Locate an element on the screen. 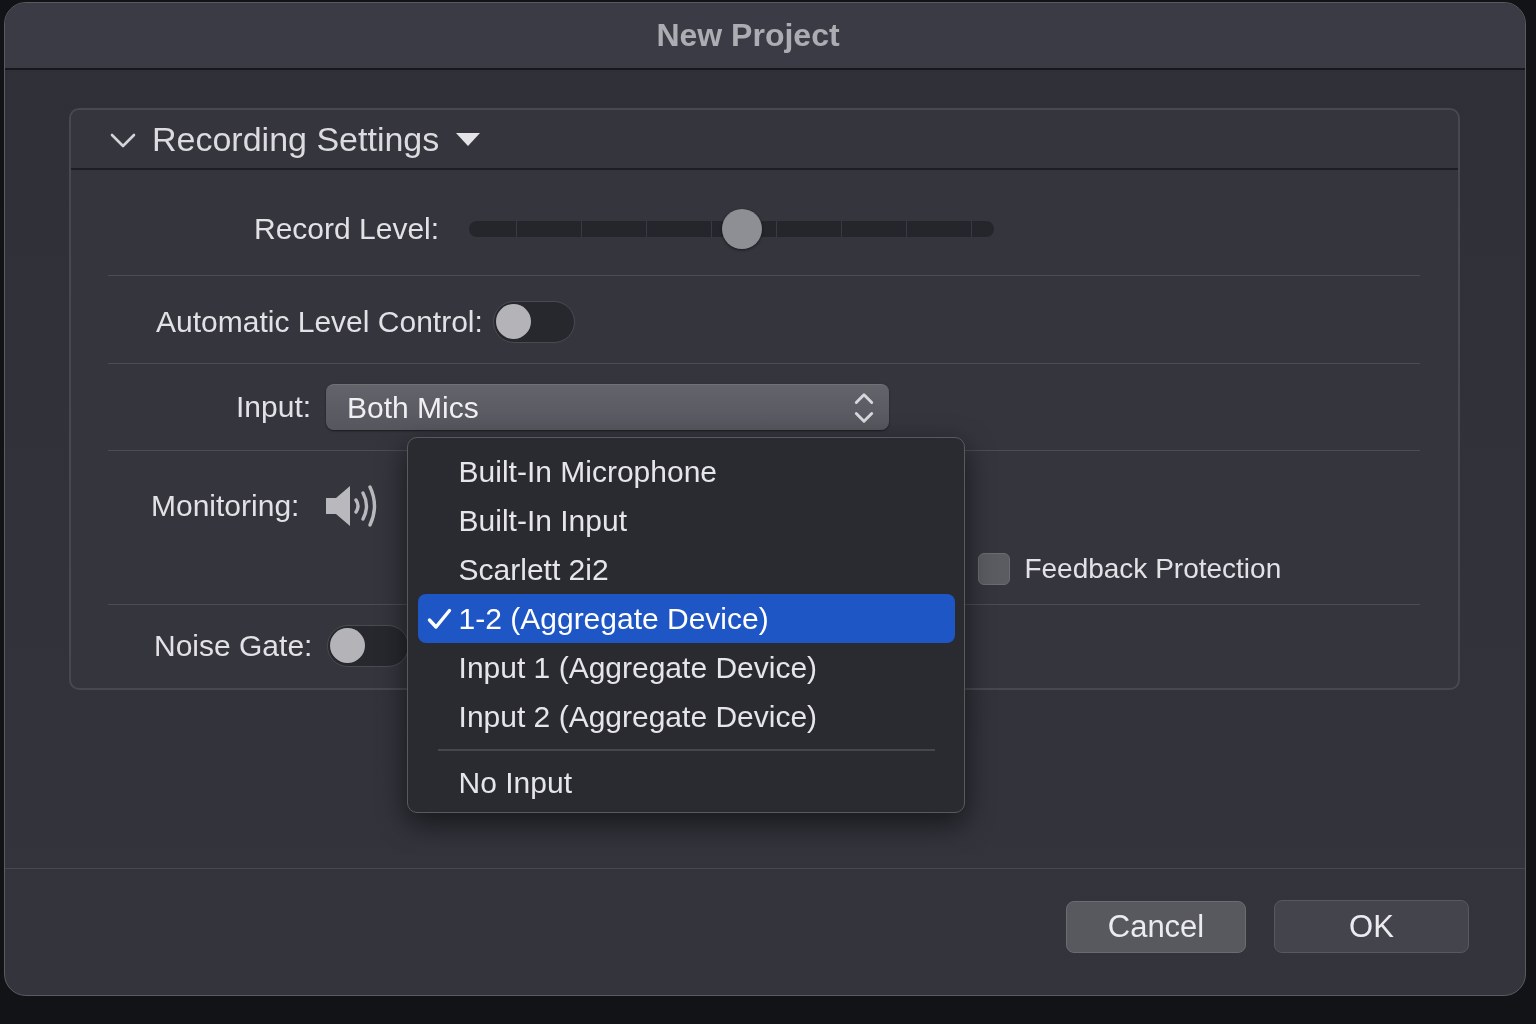 The height and width of the screenshot is (1024, 1536). field-label: Noise Gate: is located at coordinates (233, 645).